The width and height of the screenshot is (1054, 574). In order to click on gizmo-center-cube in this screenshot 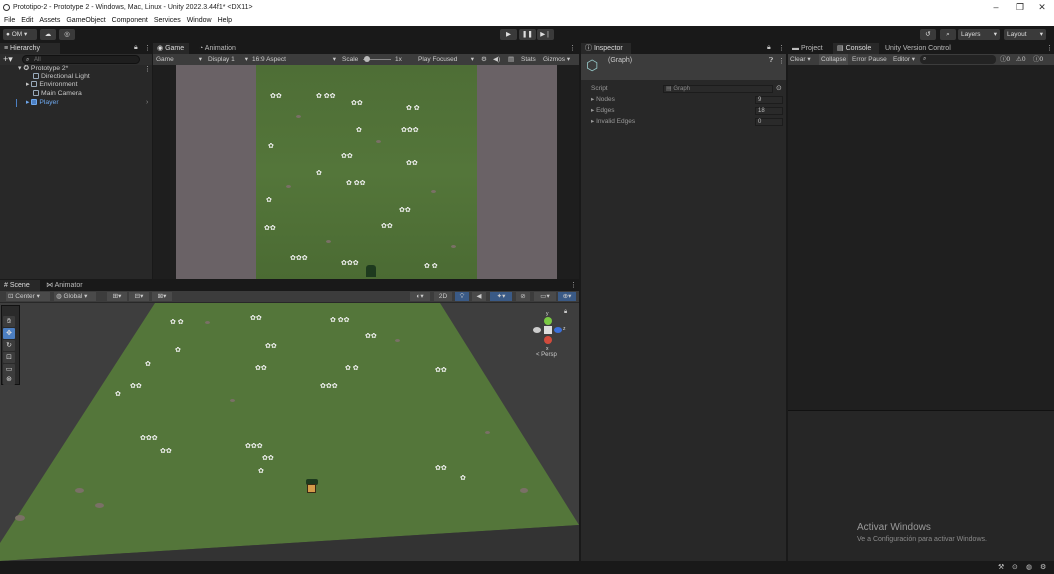, I will do `click(548, 330)`.